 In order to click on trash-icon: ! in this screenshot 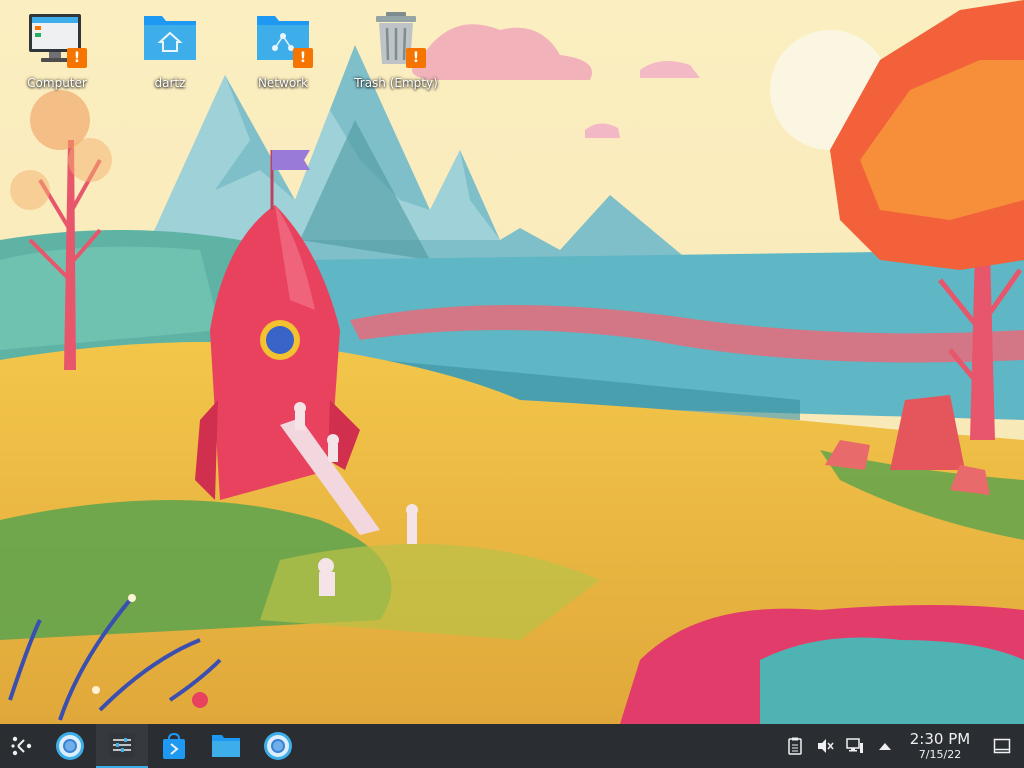, I will do `click(396, 38)`.